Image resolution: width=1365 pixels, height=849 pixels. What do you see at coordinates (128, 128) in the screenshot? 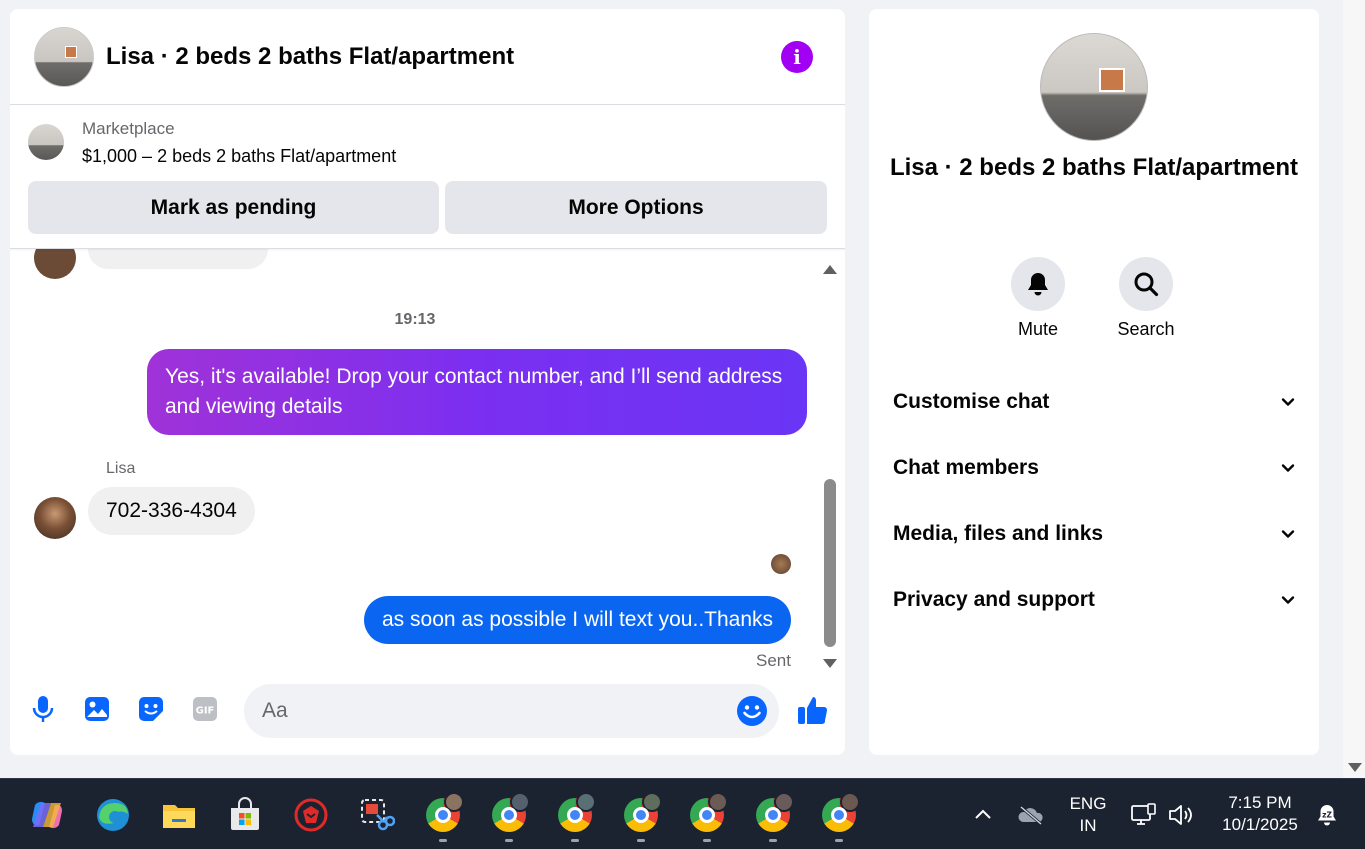
I see `marketplace-label: Marketplace` at bounding box center [128, 128].